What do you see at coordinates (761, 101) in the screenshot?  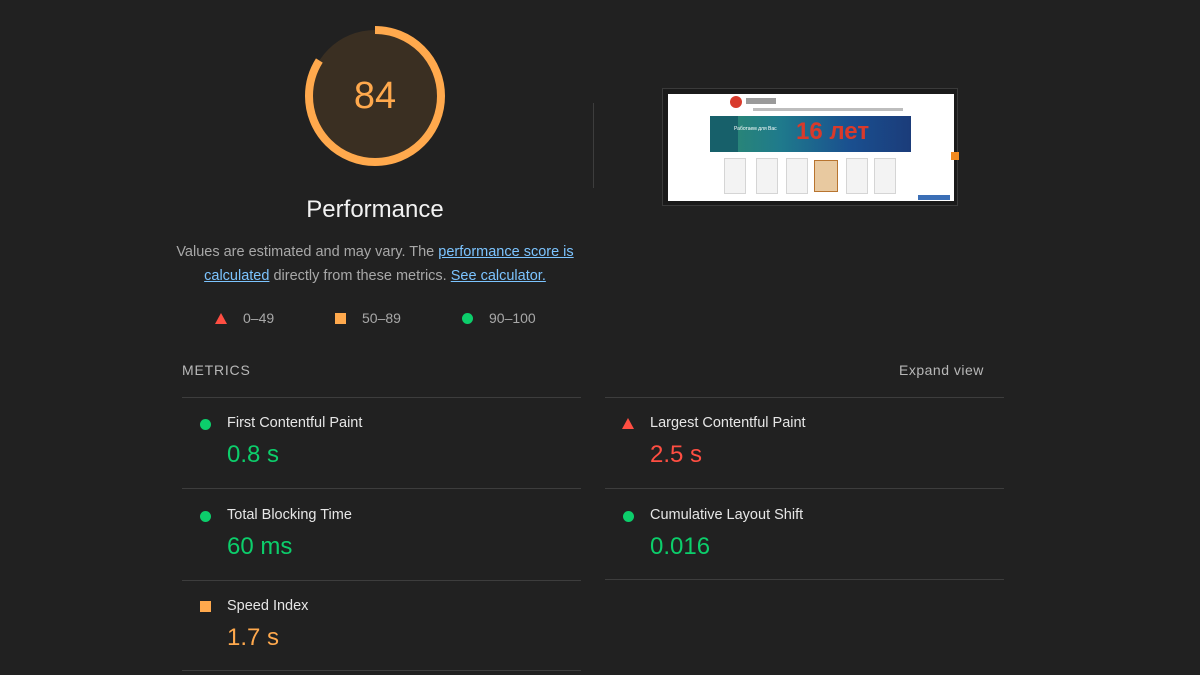 I see `site-logo-text` at bounding box center [761, 101].